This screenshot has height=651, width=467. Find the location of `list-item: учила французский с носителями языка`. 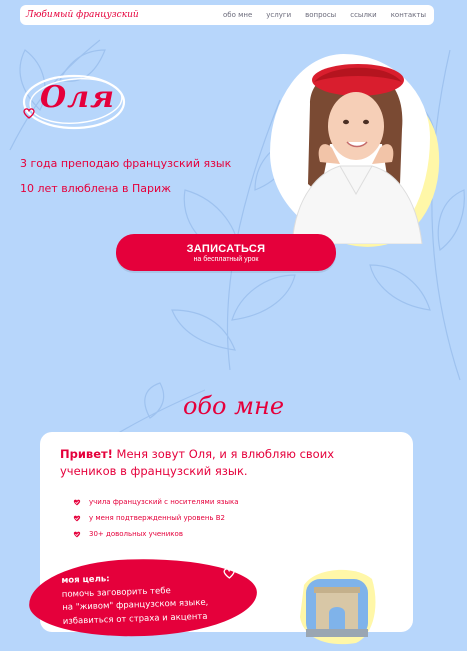

list-item: учила французский с носителями языка is located at coordinates (156, 502).